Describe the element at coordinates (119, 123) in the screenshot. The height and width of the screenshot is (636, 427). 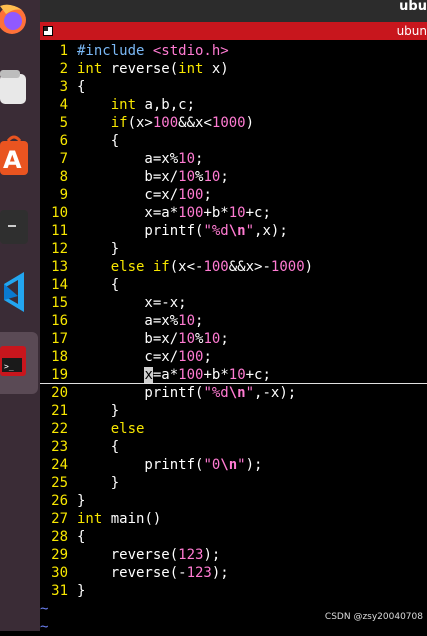
I see `code-token: if` at that location.